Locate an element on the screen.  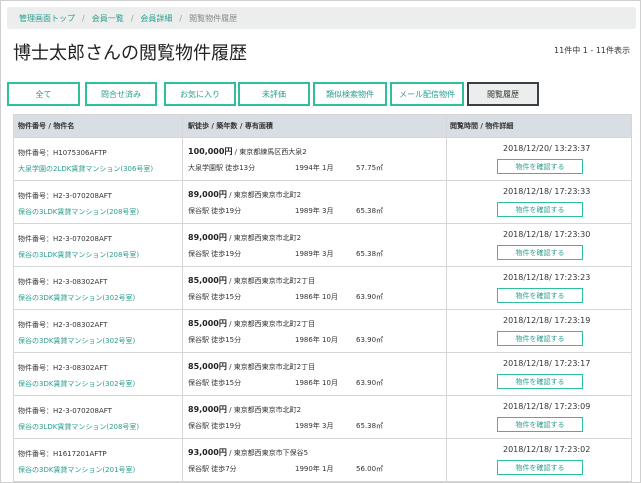
filter-favorites-button: お気に入り is located at coordinates (200, 94).